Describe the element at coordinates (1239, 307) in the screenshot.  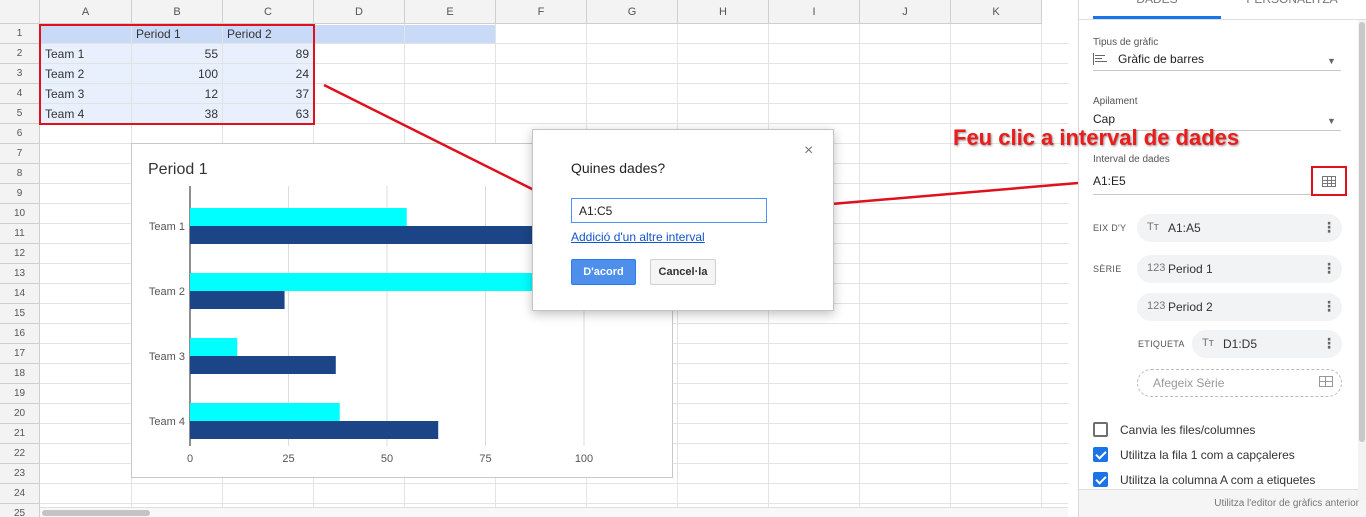
I see `series-pill-2: 123 Period 2 ⋮` at that location.